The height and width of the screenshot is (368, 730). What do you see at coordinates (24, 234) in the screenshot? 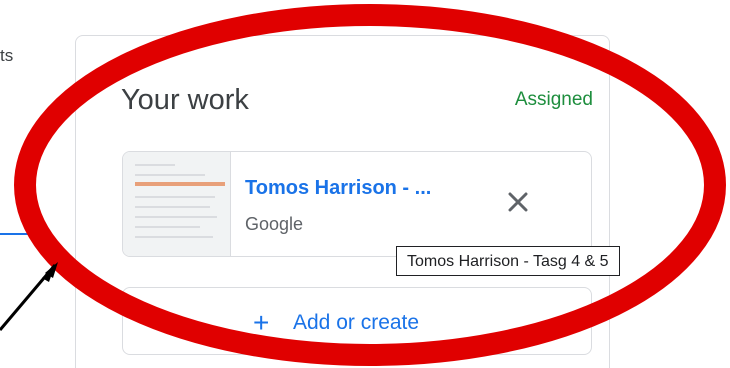
I see `left-tab-underline` at bounding box center [24, 234].